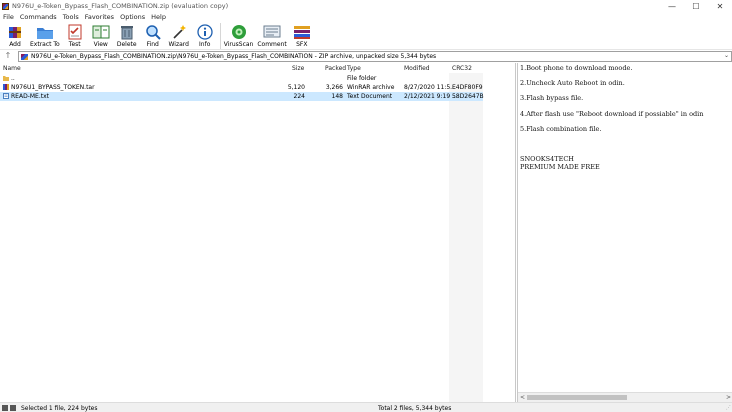 The width and height of the screenshot is (732, 412). What do you see at coordinates (720, 6) in the screenshot?
I see `close-button: ✕` at bounding box center [720, 6].